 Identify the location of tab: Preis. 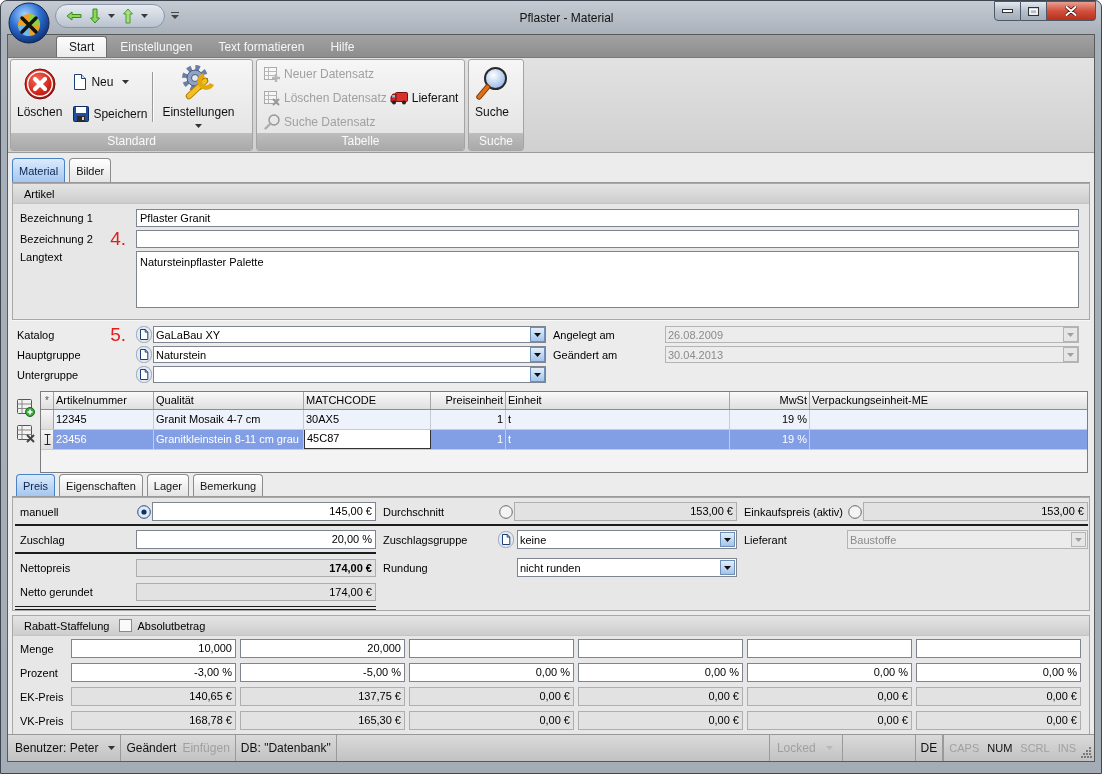
(36, 485).